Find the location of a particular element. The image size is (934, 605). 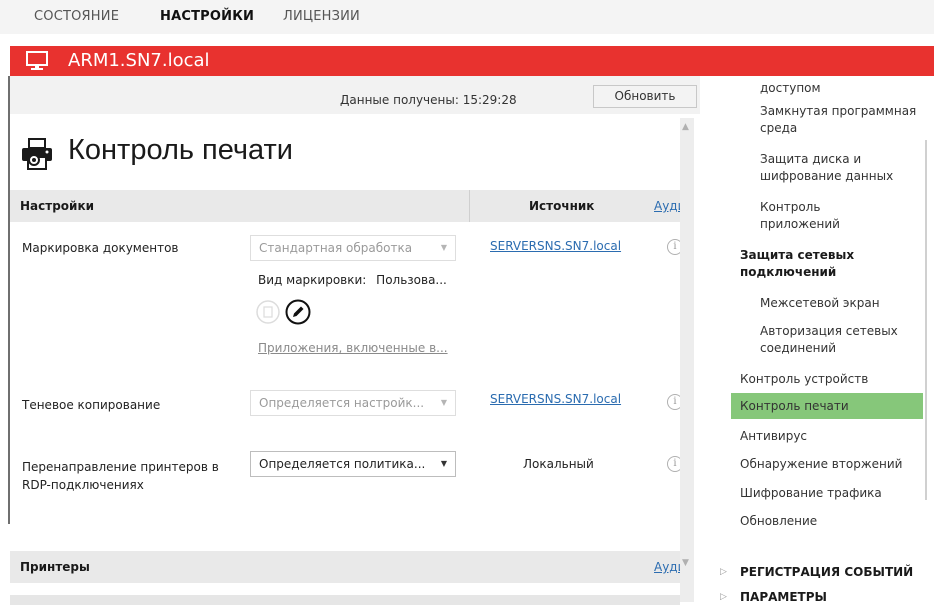

sidebar-item-update: Обновление is located at coordinates (778, 521).